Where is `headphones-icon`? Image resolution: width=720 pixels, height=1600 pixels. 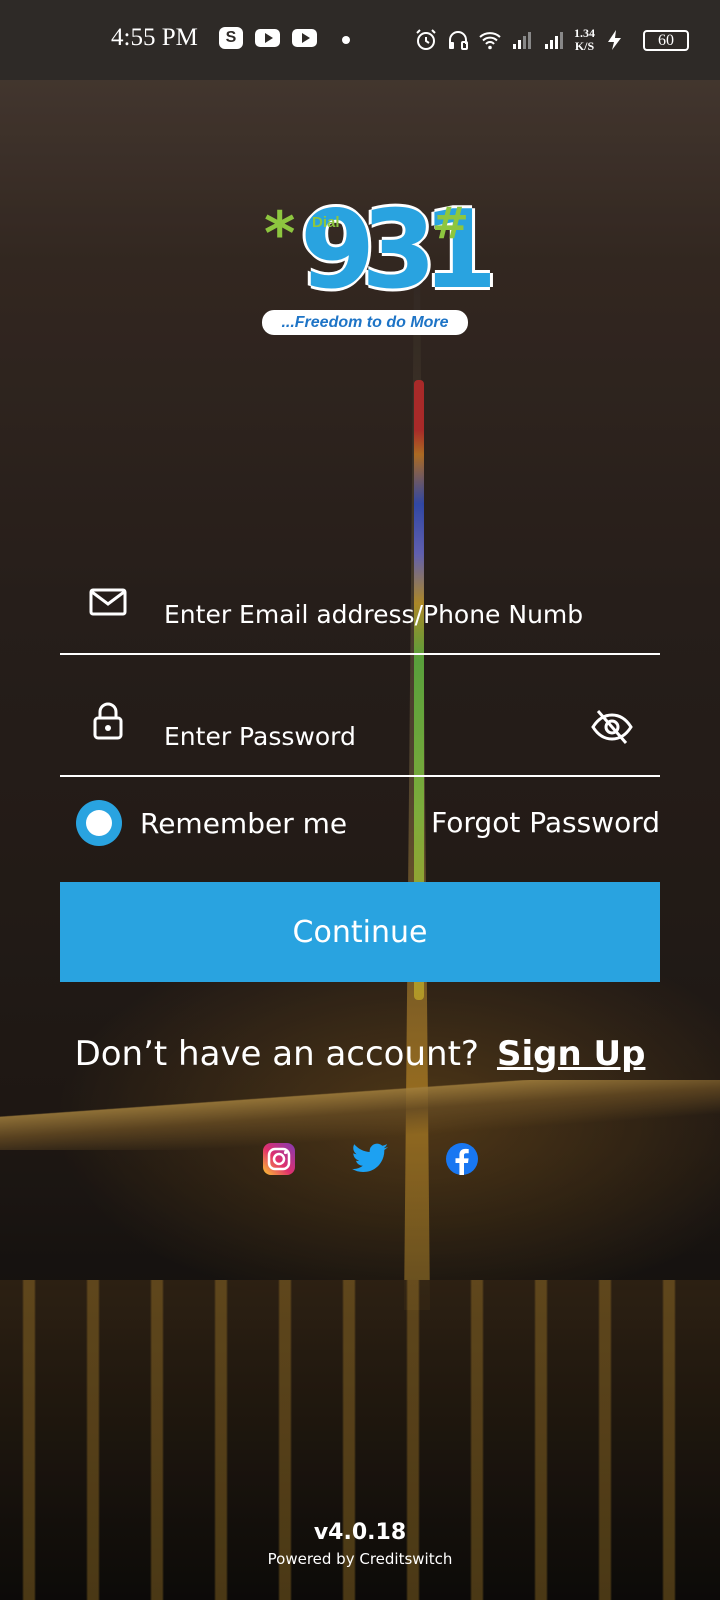
headphones-icon is located at coordinates (458, 40).